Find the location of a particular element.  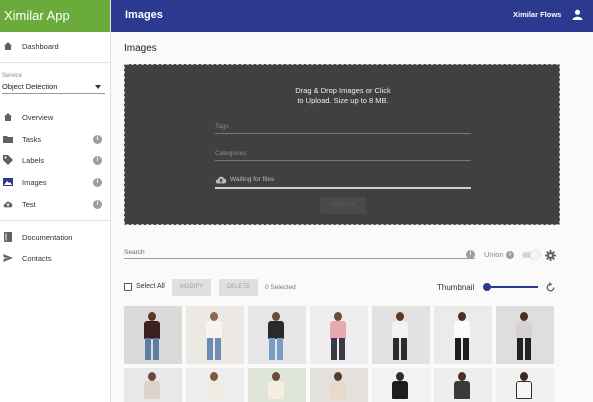

union-toggle is located at coordinates (531, 255).